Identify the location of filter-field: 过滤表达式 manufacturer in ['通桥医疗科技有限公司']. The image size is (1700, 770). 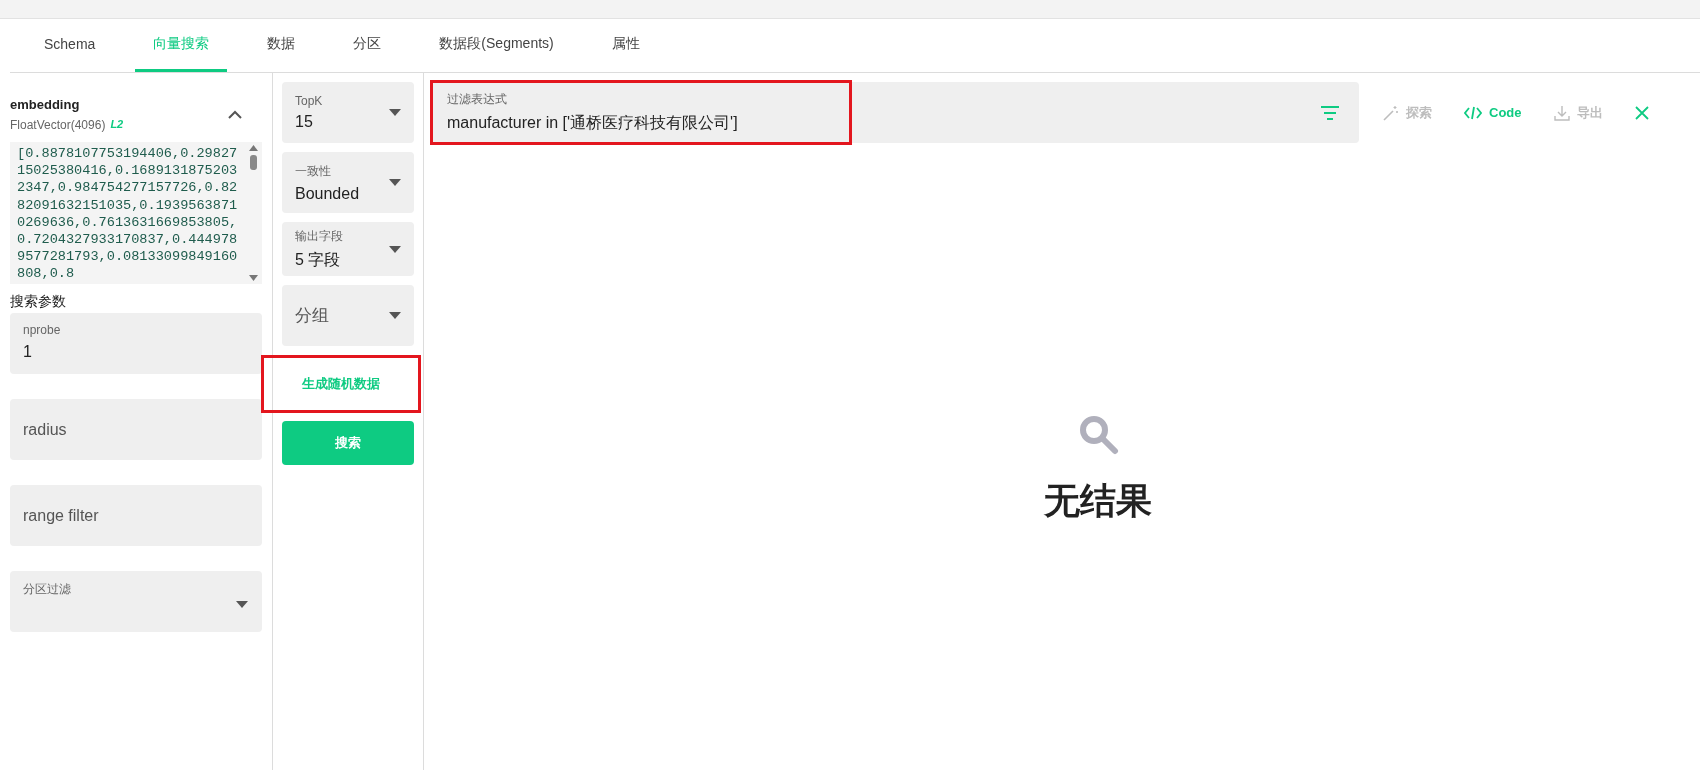
(895, 112).